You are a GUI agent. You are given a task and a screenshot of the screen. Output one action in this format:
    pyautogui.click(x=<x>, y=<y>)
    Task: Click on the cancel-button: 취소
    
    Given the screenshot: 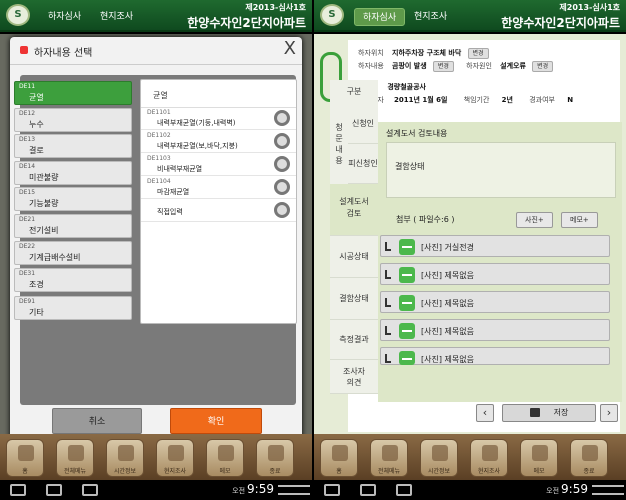 What is the action you would take?
    pyautogui.click(x=97, y=421)
    